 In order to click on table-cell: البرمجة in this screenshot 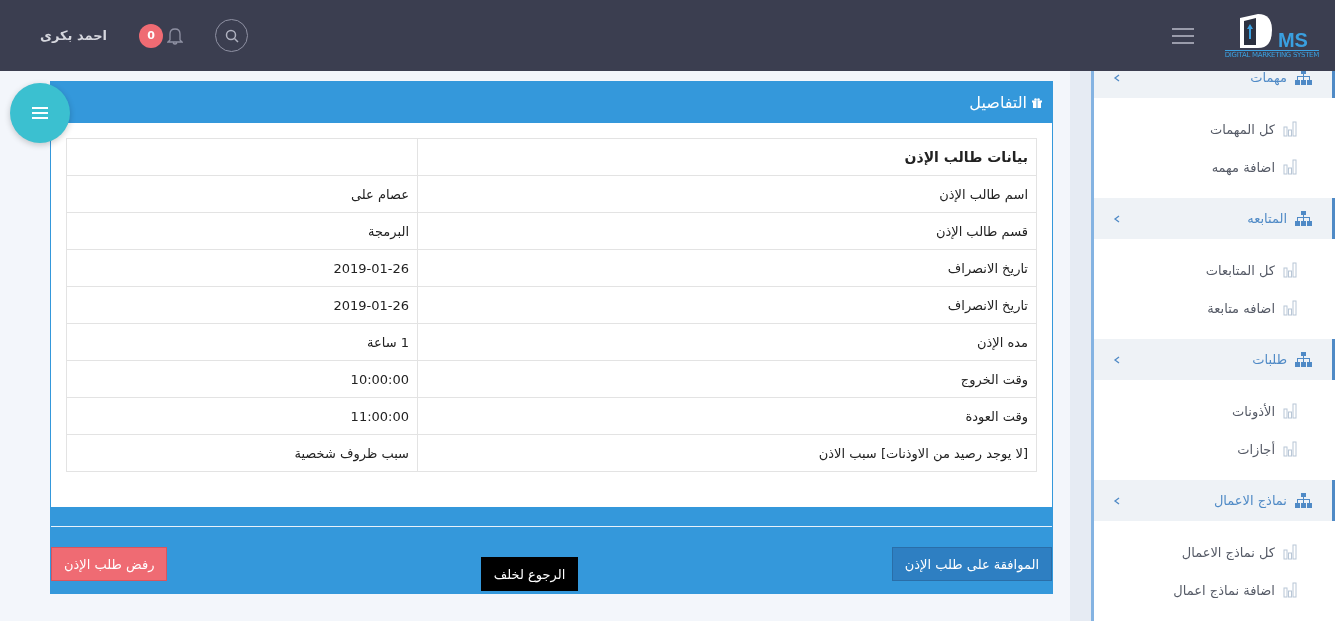, I will do `click(242, 231)`.